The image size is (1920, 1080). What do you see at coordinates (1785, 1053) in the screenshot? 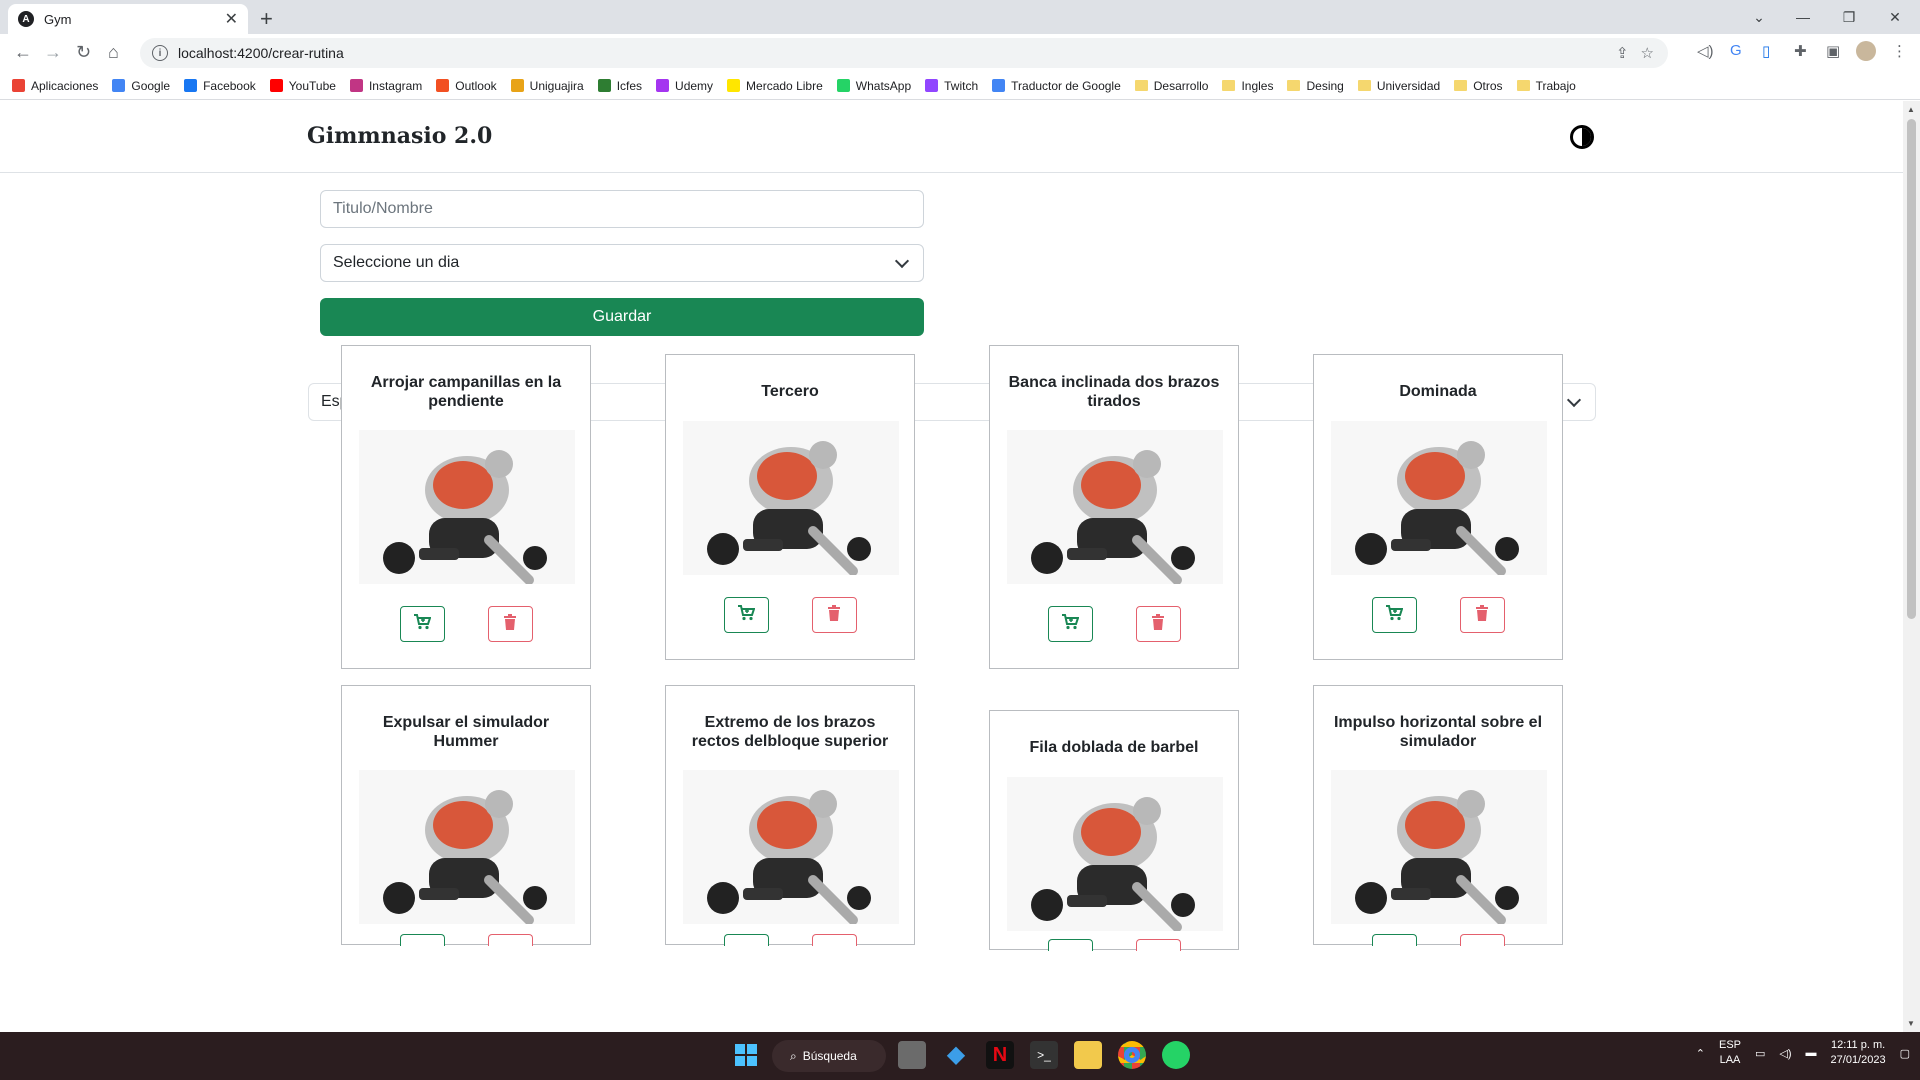
I see `volume-icon: ◁)` at bounding box center [1785, 1053].